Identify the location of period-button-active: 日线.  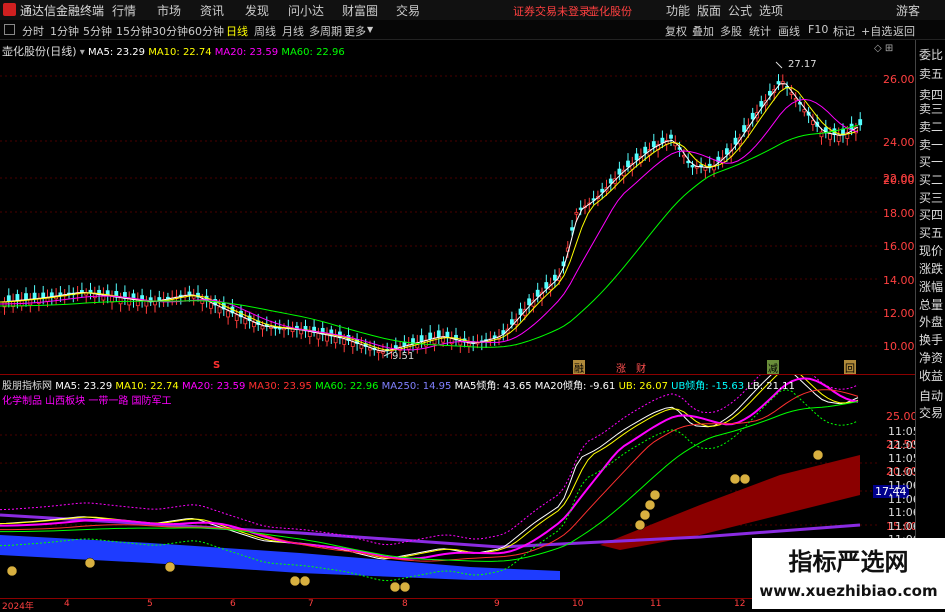
(237, 31).